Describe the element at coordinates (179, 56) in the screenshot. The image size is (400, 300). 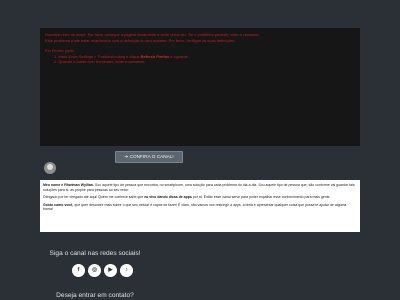
I see `step-1-end: e aguarde.` at that location.